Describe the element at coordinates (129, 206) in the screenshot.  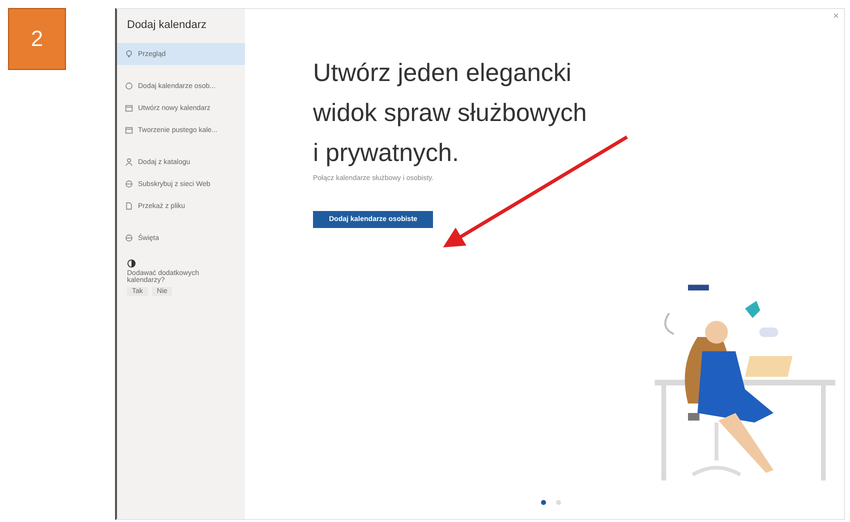
I see `file-icon` at that location.